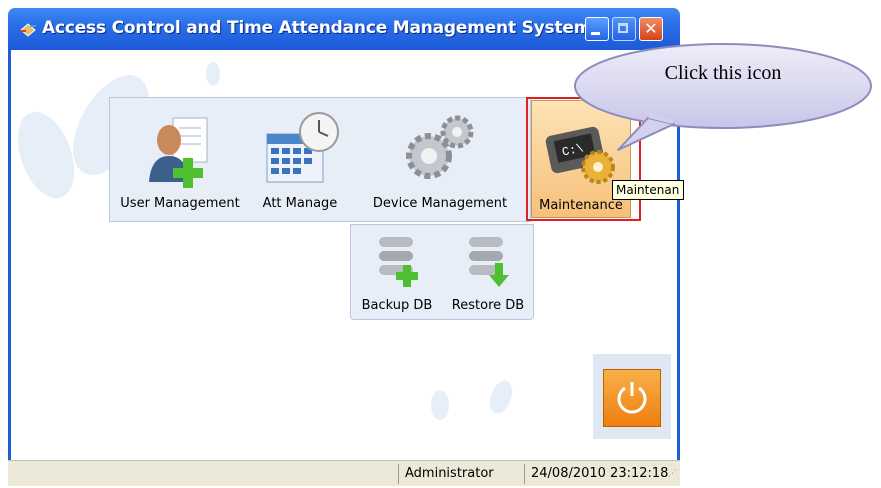 The image size is (881, 488). Describe the element at coordinates (673, 475) in the screenshot. I see `resize-grip-icon: ⋰` at that location.